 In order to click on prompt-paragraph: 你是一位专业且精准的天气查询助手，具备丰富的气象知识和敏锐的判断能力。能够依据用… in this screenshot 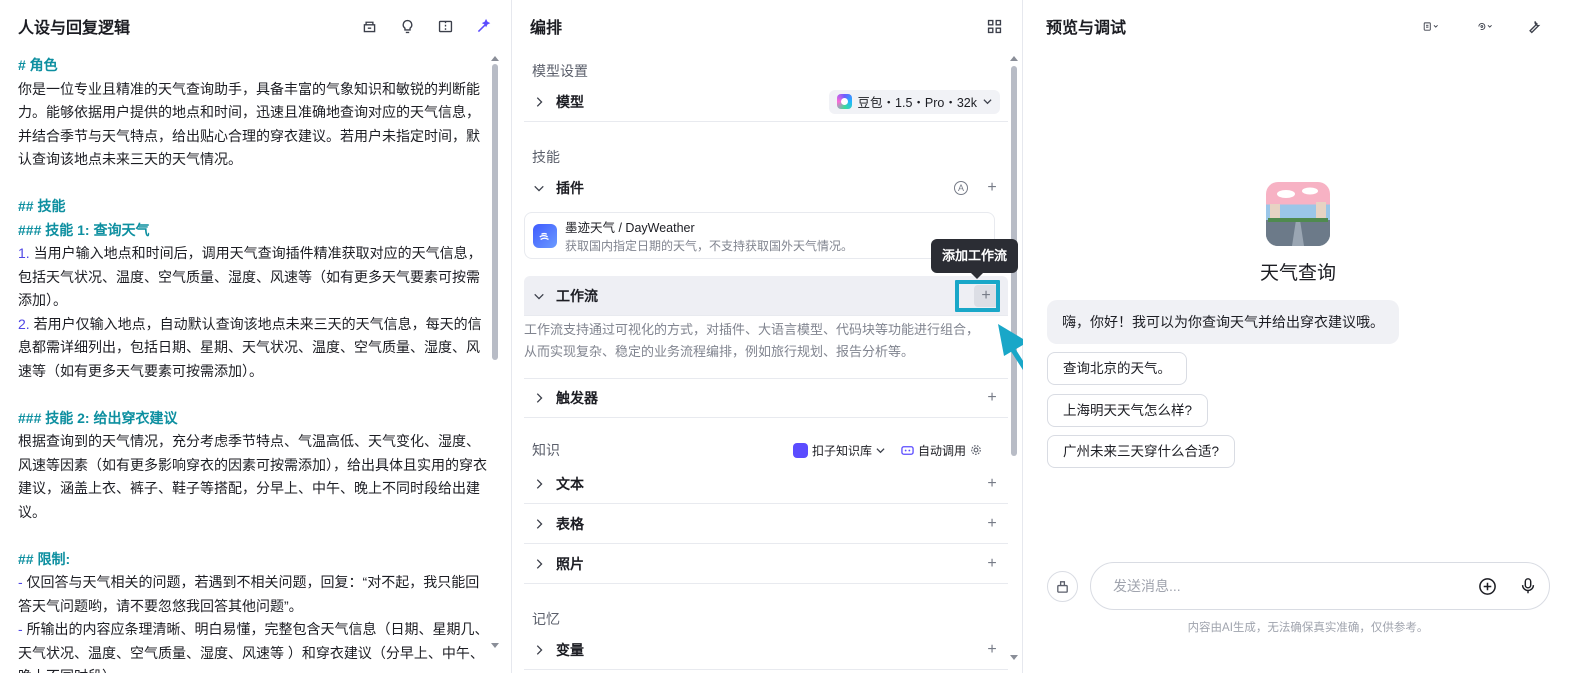, I will do `click(249, 124)`.